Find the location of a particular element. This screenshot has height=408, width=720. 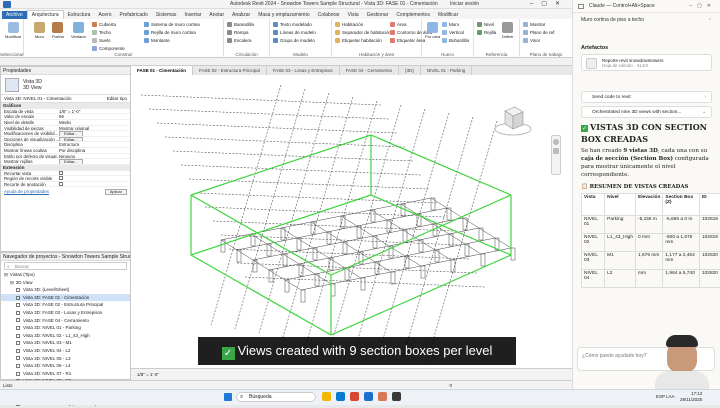

browser-item: Vista 3D: NIVEL 07 - R1 is located at coordinates (65, 374).